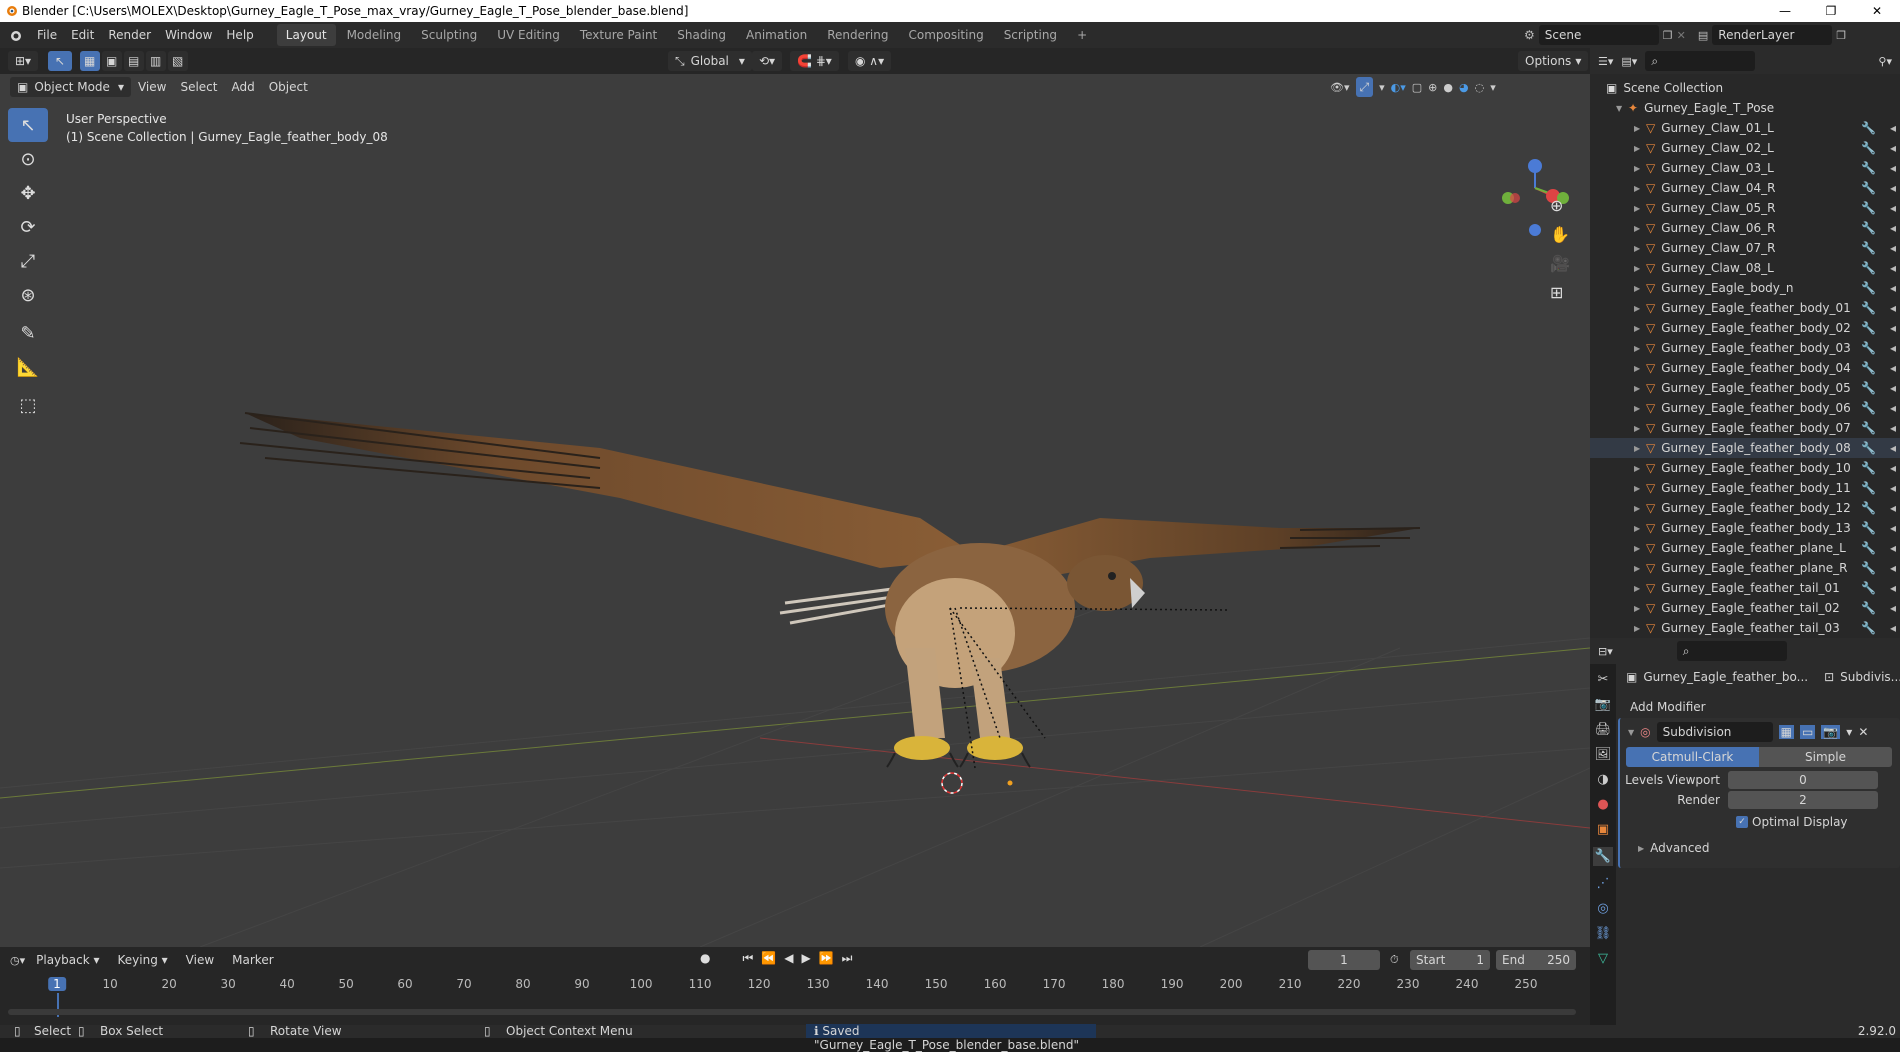 The height and width of the screenshot is (1052, 1900). I want to click on select-box-tool-icon: ↖, so click(28, 125).